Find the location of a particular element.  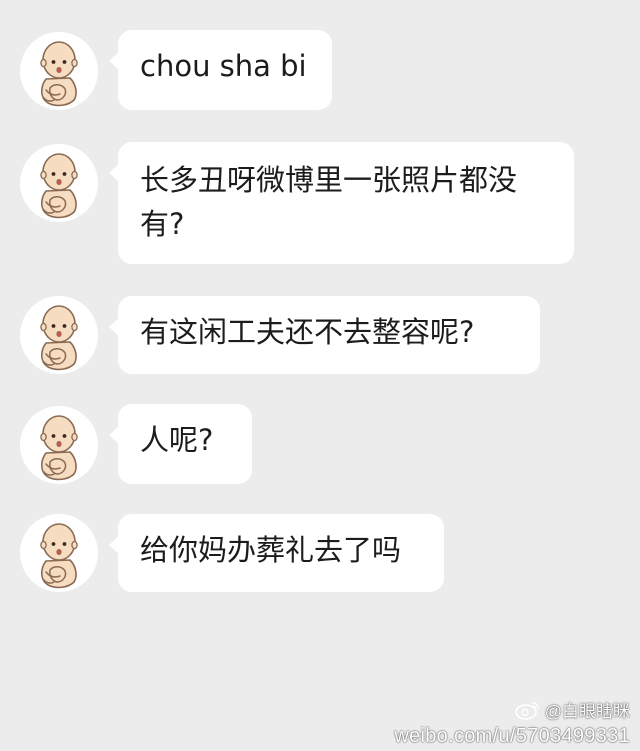

message-bubble: 人呢? is located at coordinates (180, 444).